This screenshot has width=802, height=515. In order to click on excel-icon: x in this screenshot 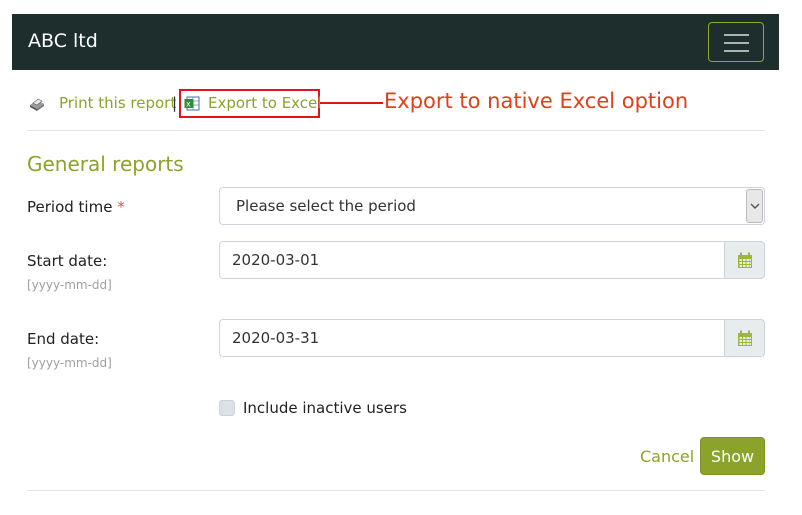, I will do `click(192, 103)`.